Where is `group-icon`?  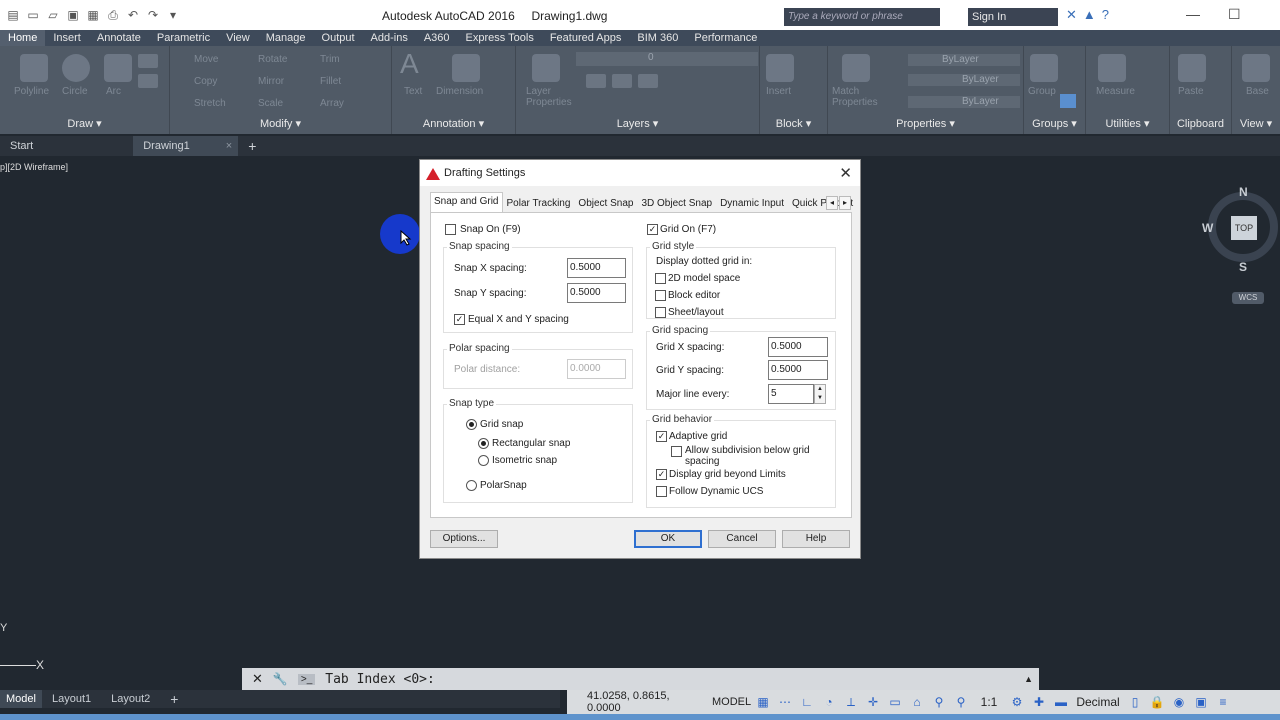 group-icon is located at coordinates (1044, 68).